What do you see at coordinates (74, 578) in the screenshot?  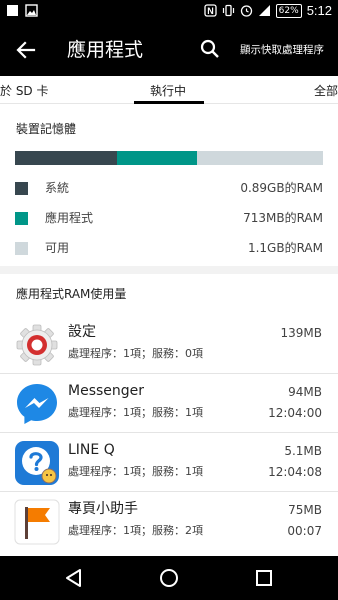 I see `nav-back-icon` at bounding box center [74, 578].